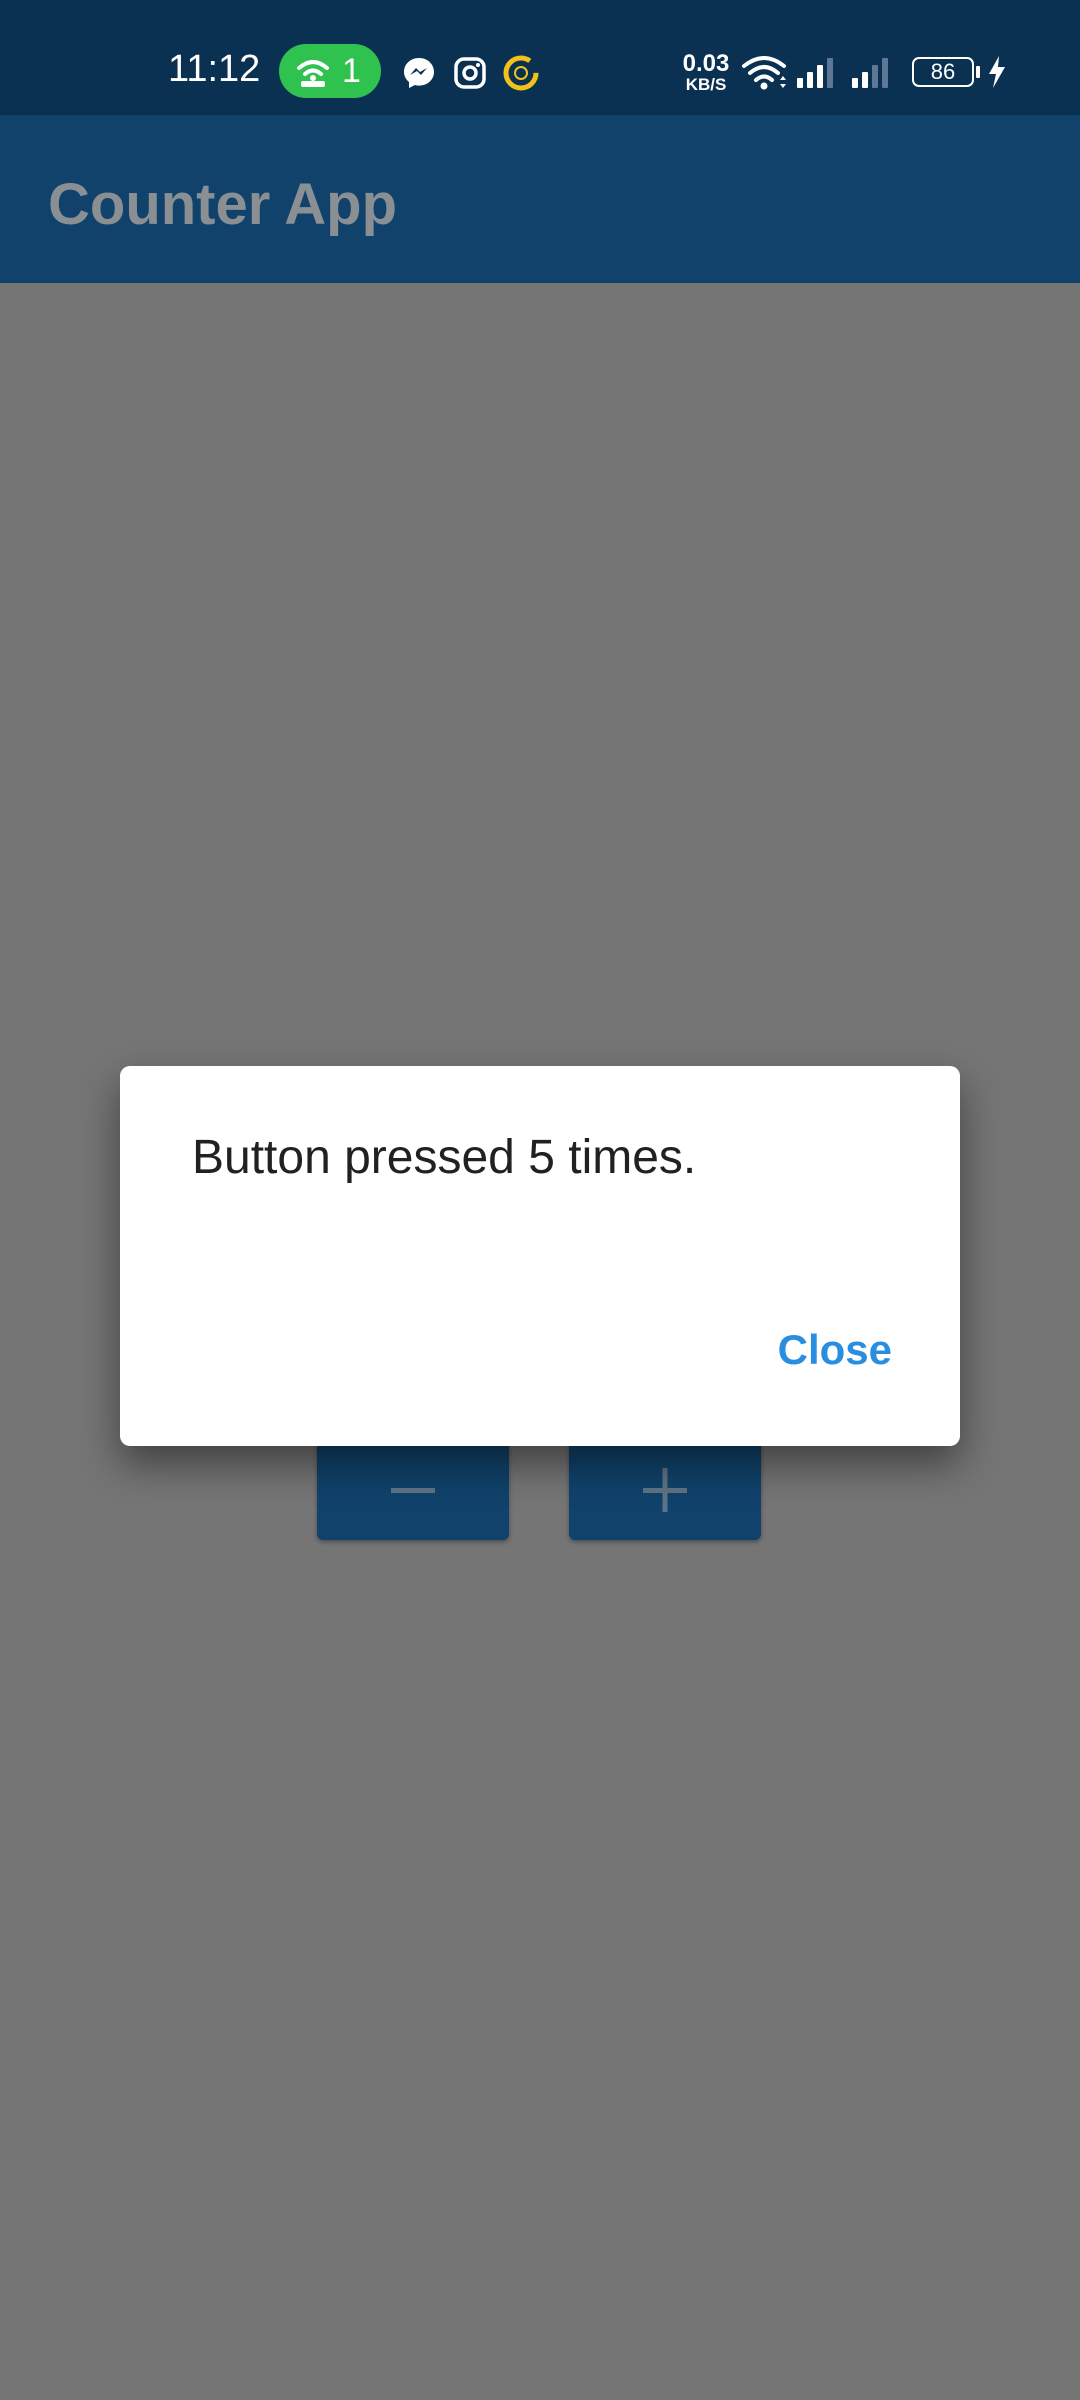  What do you see at coordinates (997, 72) in the screenshot?
I see `charging-icon` at bounding box center [997, 72].